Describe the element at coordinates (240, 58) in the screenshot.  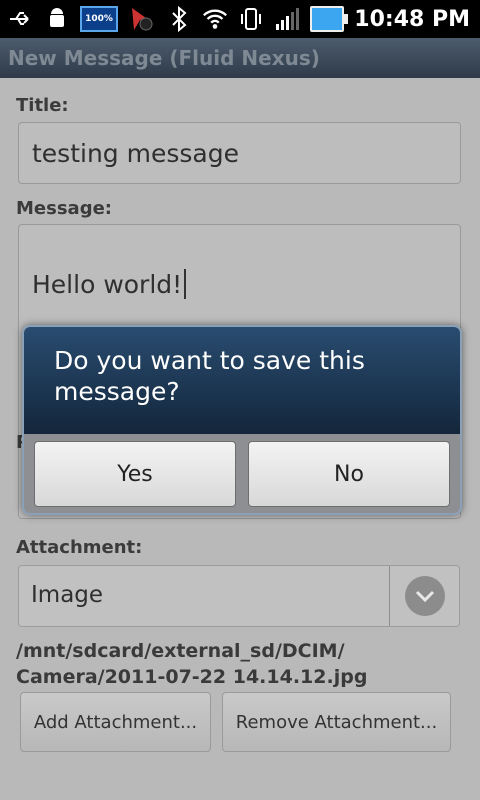
I see `title-bar: New Message (Fluid Nexus)` at that location.